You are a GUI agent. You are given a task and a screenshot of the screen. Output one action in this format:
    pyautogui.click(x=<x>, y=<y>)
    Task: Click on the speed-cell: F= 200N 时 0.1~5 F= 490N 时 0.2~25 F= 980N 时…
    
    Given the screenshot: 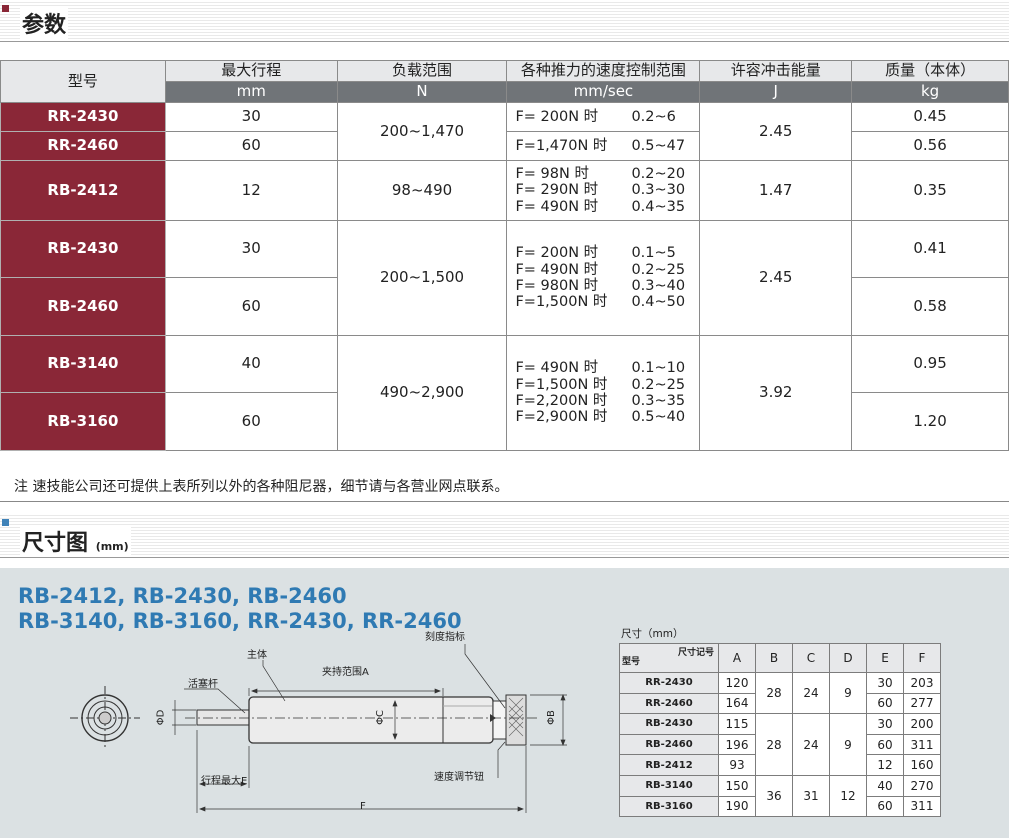 What is the action you would take?
    pyautogui.click(x=603, y=278)
    